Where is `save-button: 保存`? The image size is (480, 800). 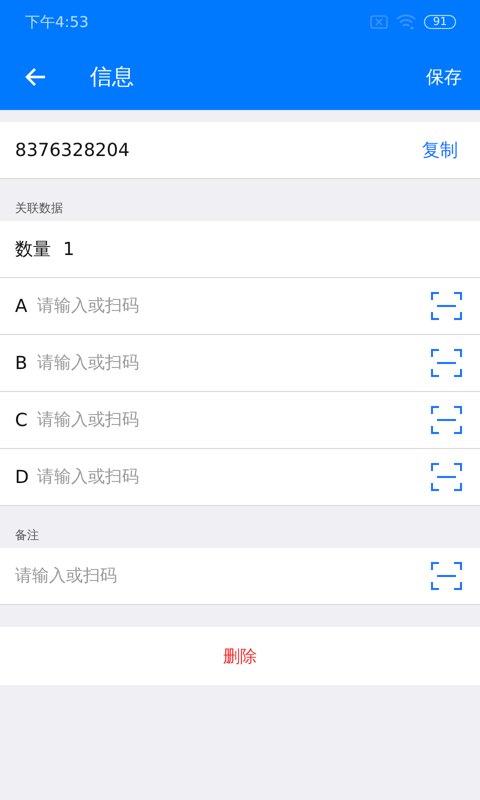
save-button: 保存 is located at coordinates (444, 77).